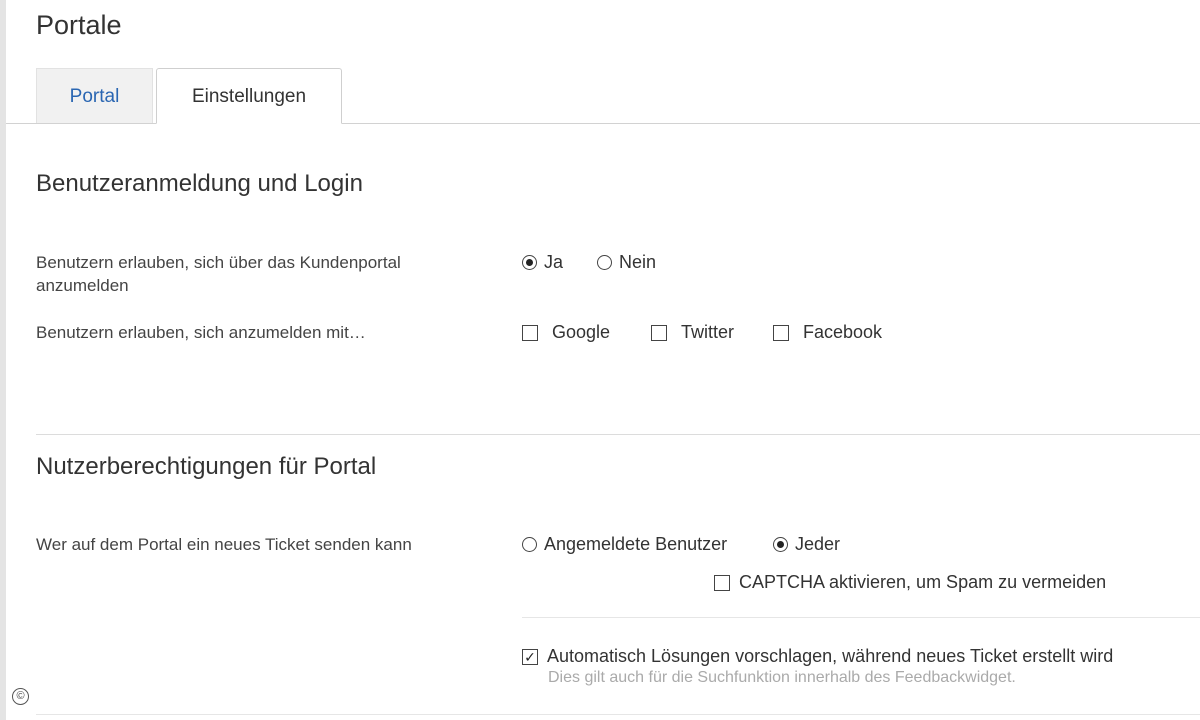  What do you see at coordinates (638, 262) in the screenshot?
I see `radio-label: Nein` at bounding box center [638, 262].